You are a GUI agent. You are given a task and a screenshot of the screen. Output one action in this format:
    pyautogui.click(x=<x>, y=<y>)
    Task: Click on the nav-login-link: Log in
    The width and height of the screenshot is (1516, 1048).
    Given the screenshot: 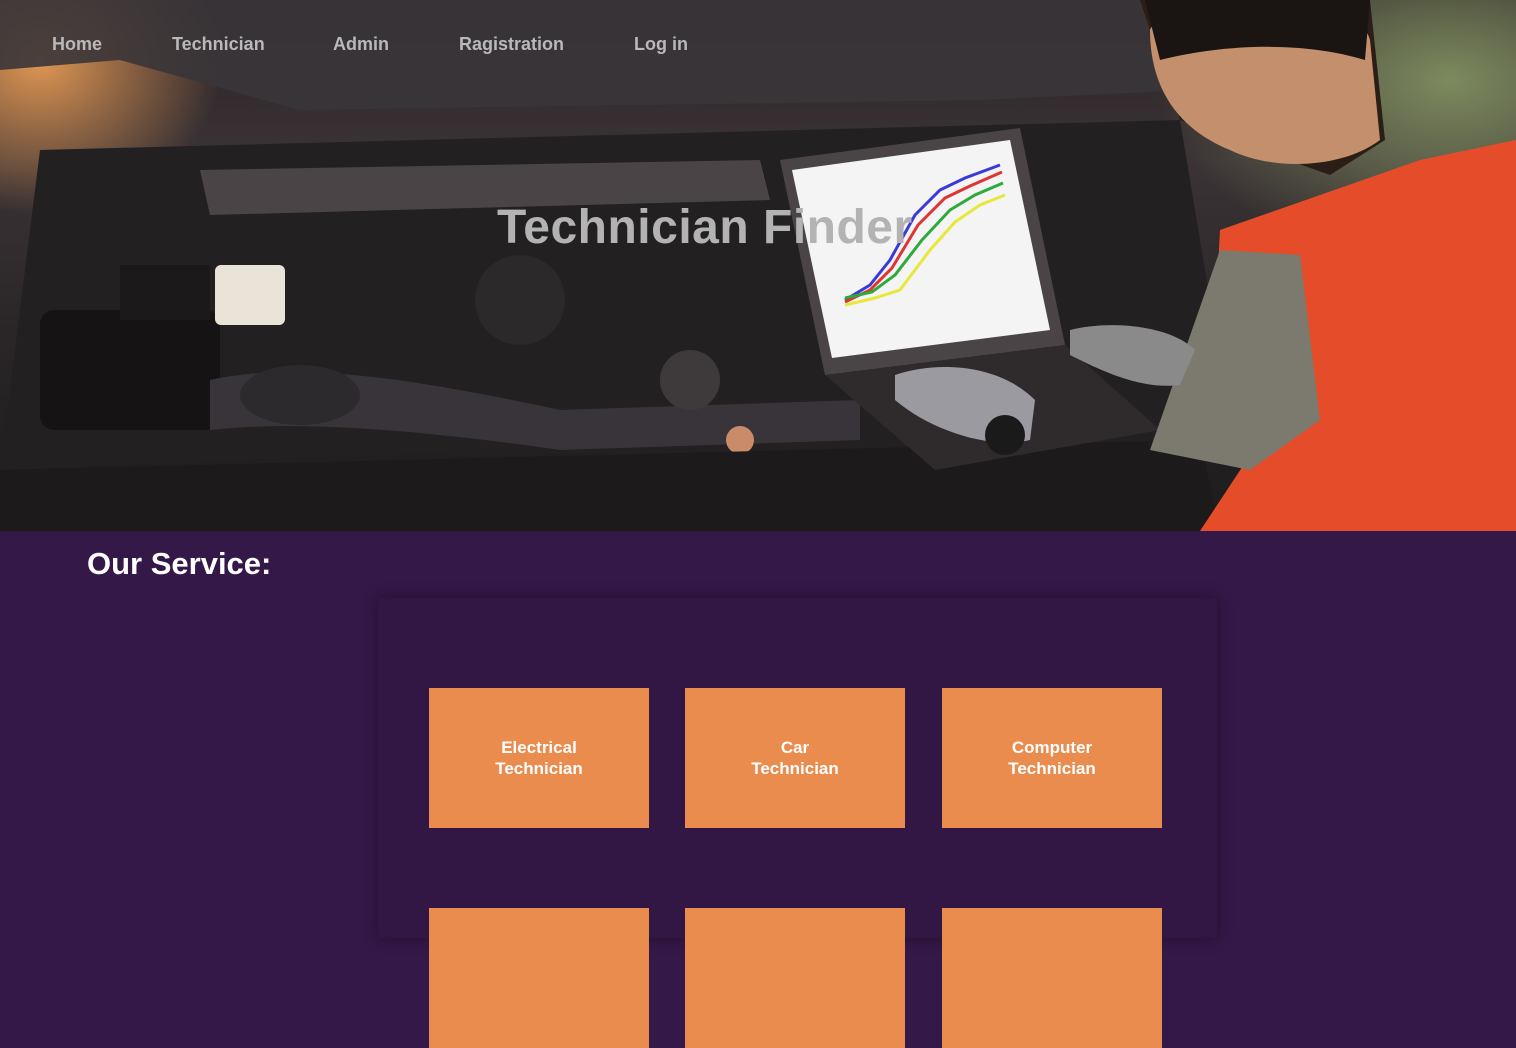 What is the action you would take?
    pyautogui.click(x=661, y=44)
    